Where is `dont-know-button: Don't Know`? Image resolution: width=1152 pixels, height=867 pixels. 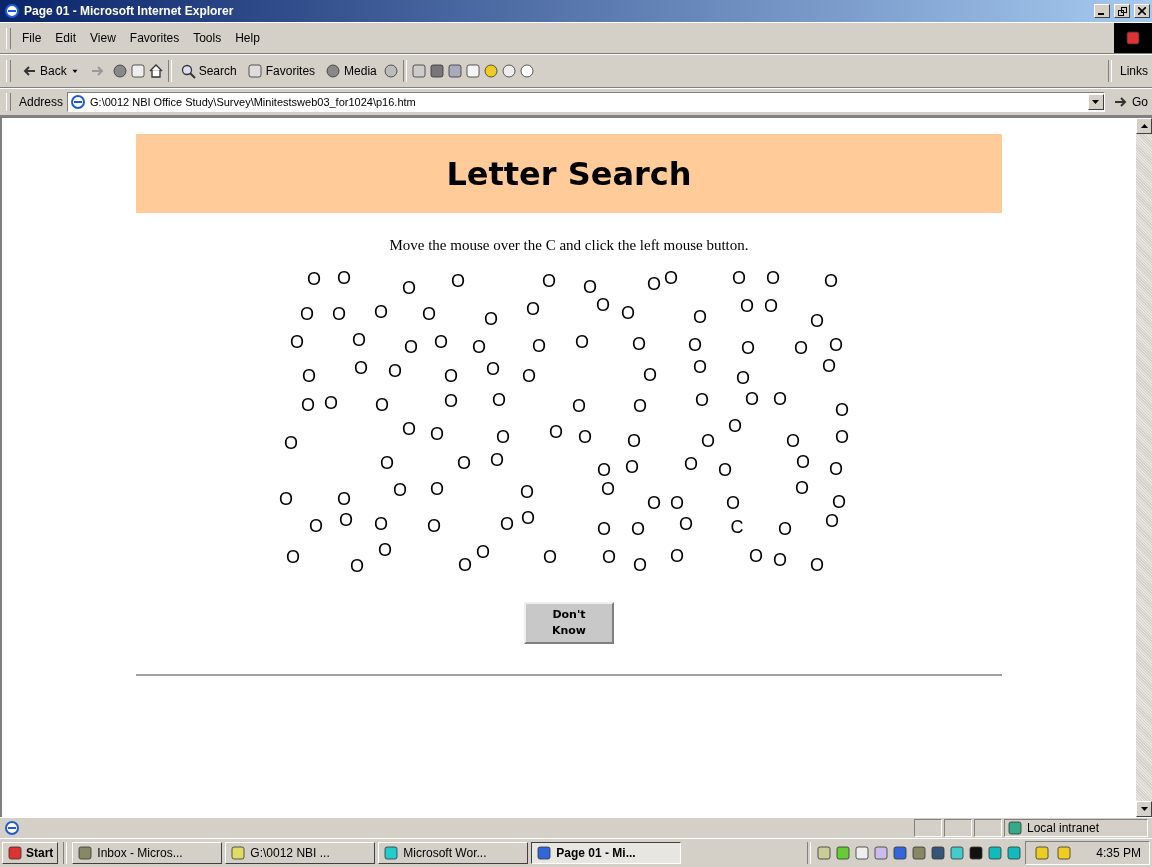
dont-know-button: Don't Know is located at coordinates (569, 623).